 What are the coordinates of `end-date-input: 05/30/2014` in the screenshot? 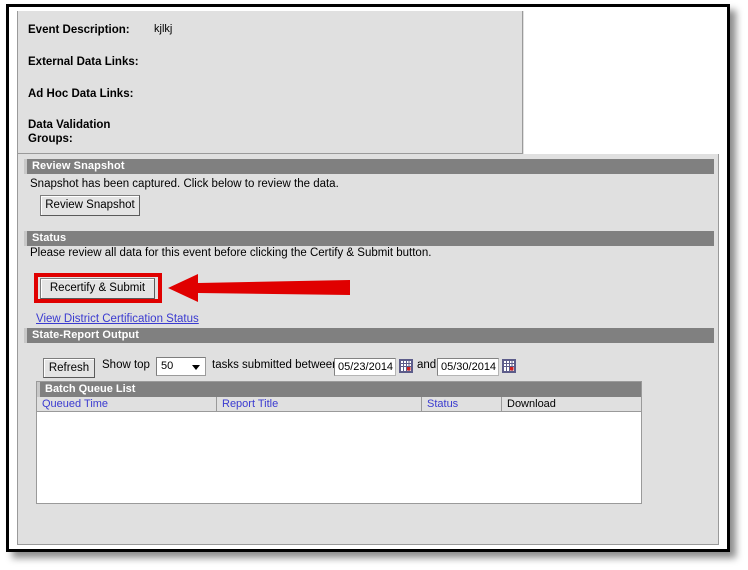 It's located at (468, 367).